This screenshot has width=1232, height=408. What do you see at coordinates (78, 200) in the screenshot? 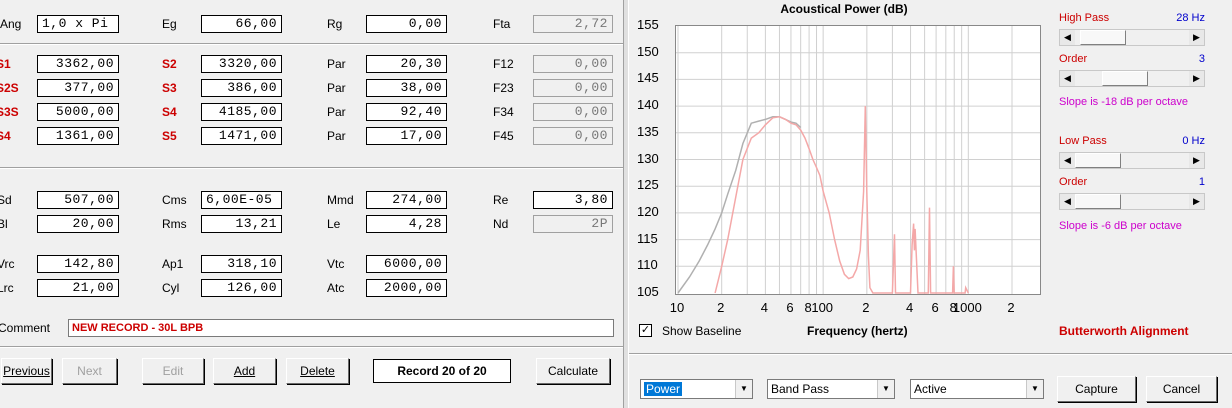
I see `sd-field: 507,00` at bounding box center [78, 200].